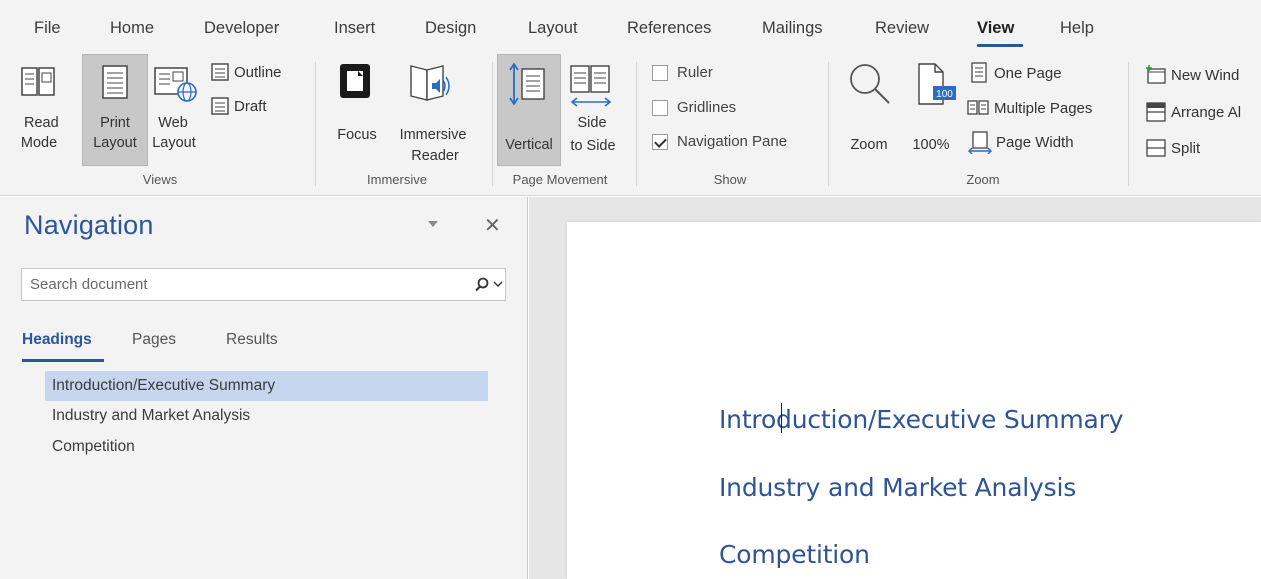 This screenshot has height=579, width=1261. I want to click on immersive-reader-button, so click(430, 83).